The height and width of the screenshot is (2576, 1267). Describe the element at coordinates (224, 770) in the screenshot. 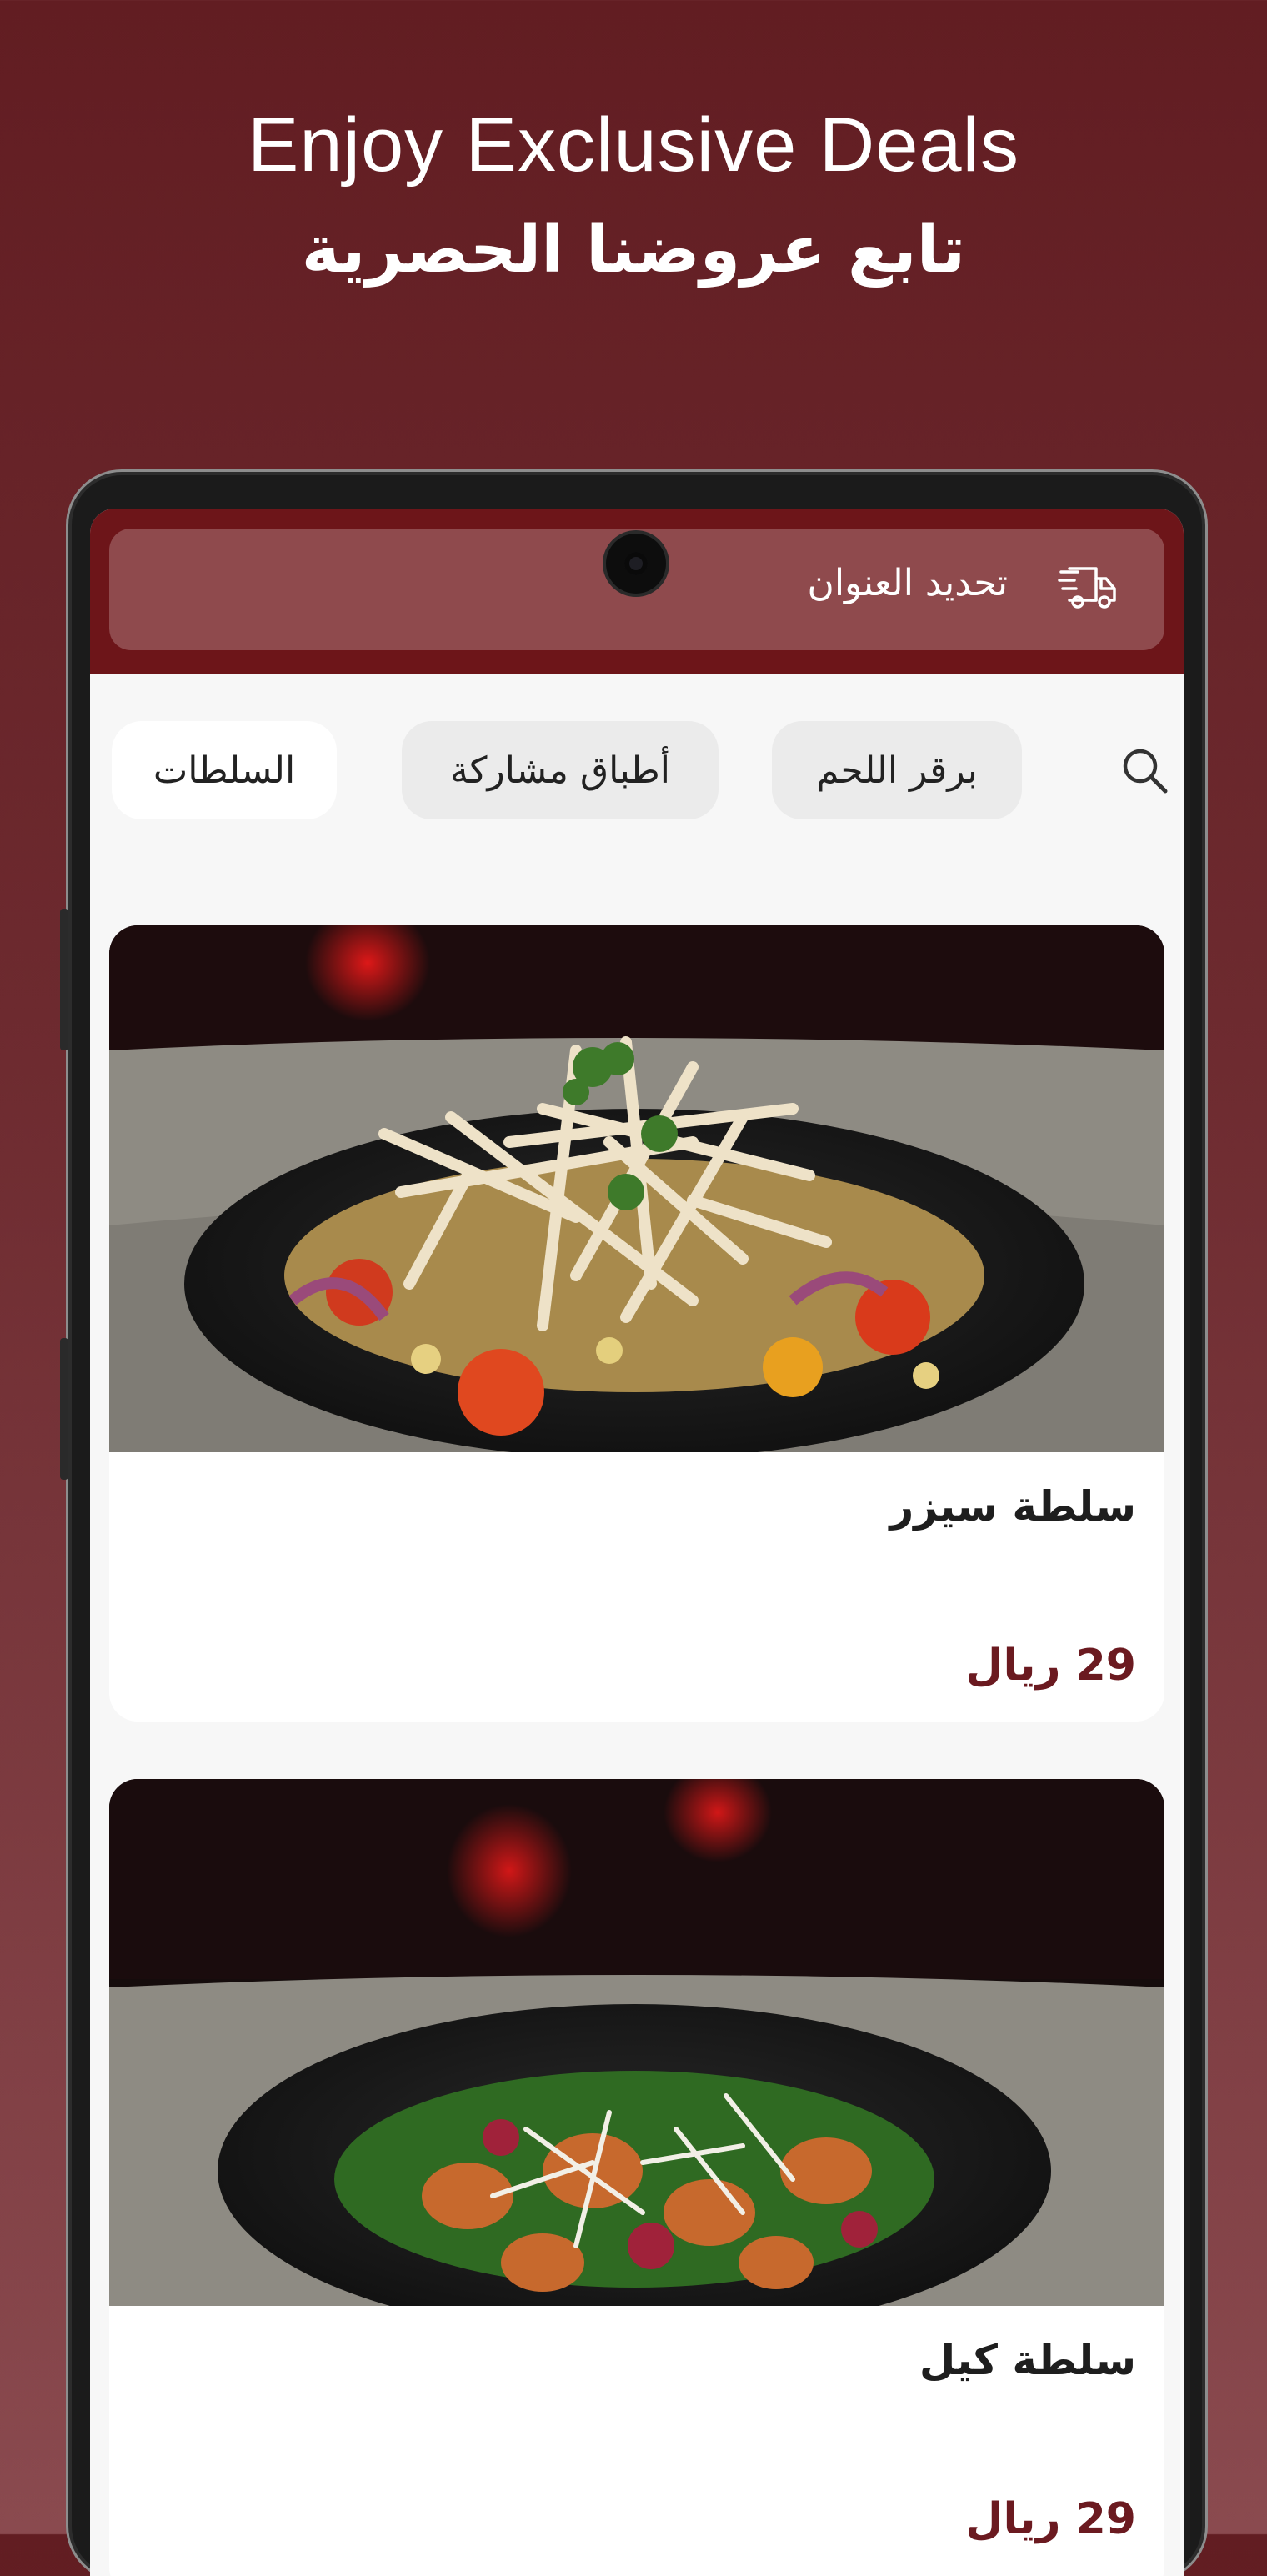

I see `category-chip-salads: السلطات` at that location.